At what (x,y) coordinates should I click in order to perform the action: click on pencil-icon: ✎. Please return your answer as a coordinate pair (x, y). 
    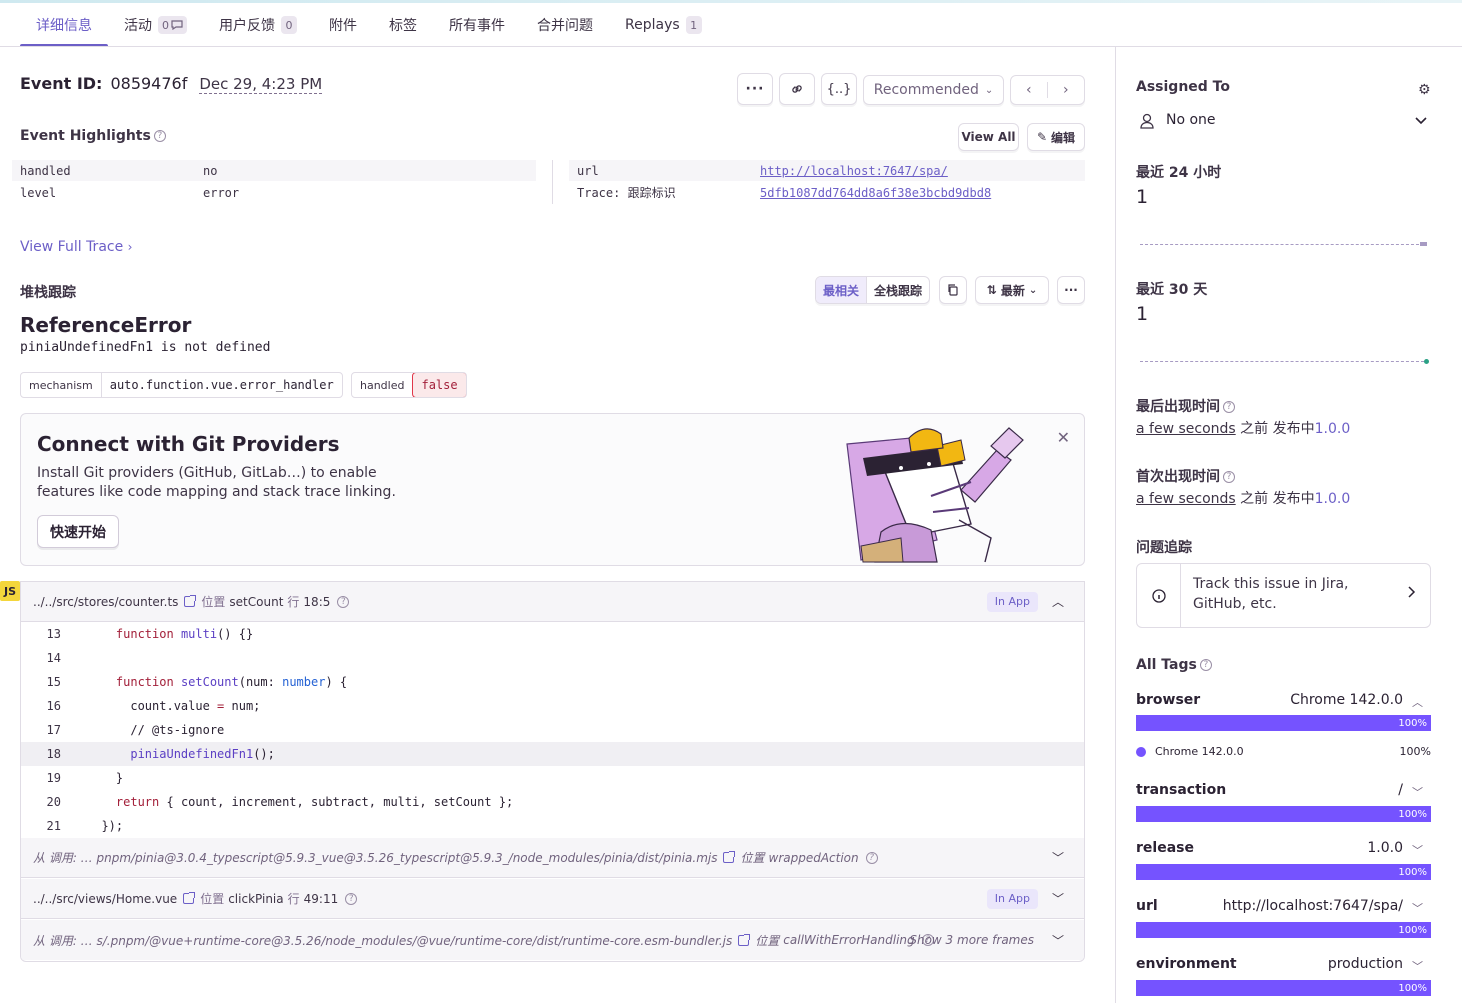
    Looking at the image, I should click on (1042, 137).